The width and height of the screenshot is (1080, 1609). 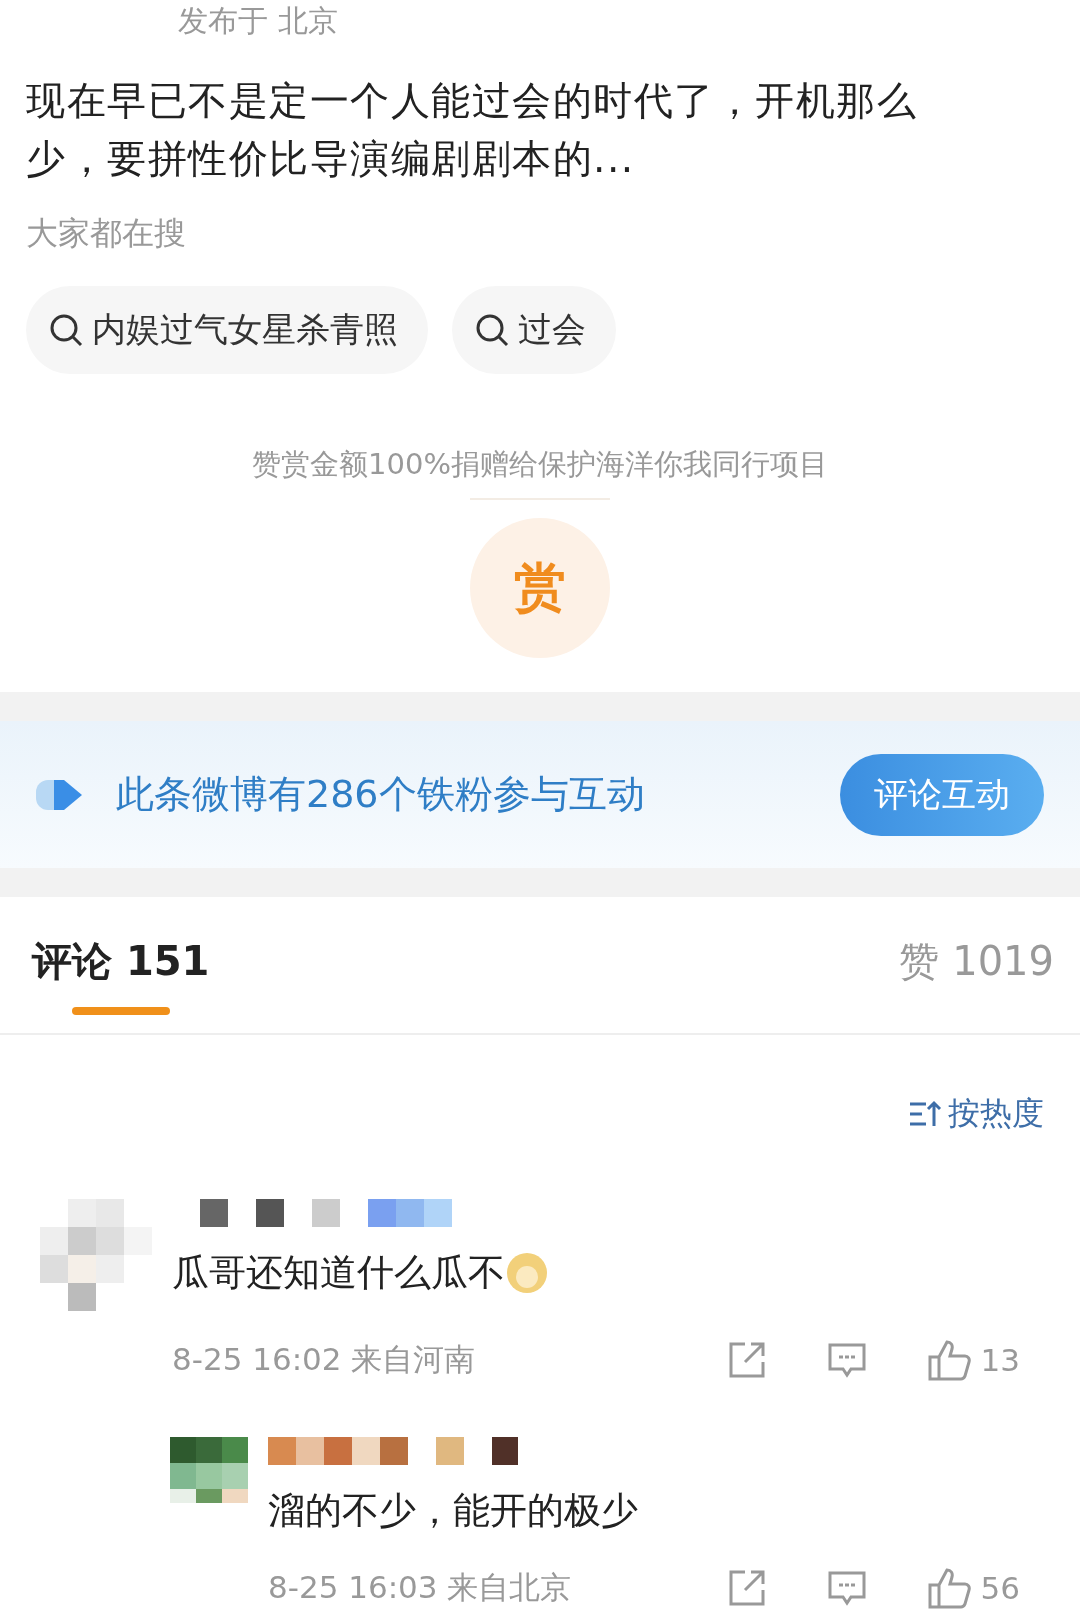 I want to click on comment-meta: 8-25 16:02 来自河南, so click(x=324, y=1359).